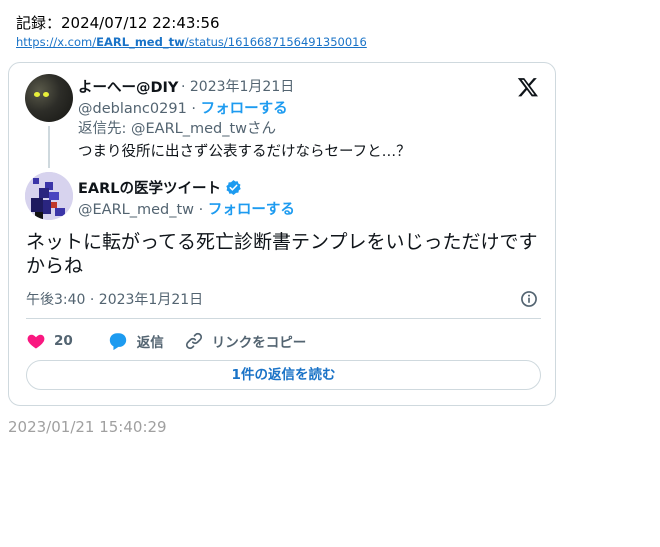  I want to click on quoted-handle: @deblanc0291 ·, so click(137, 109).